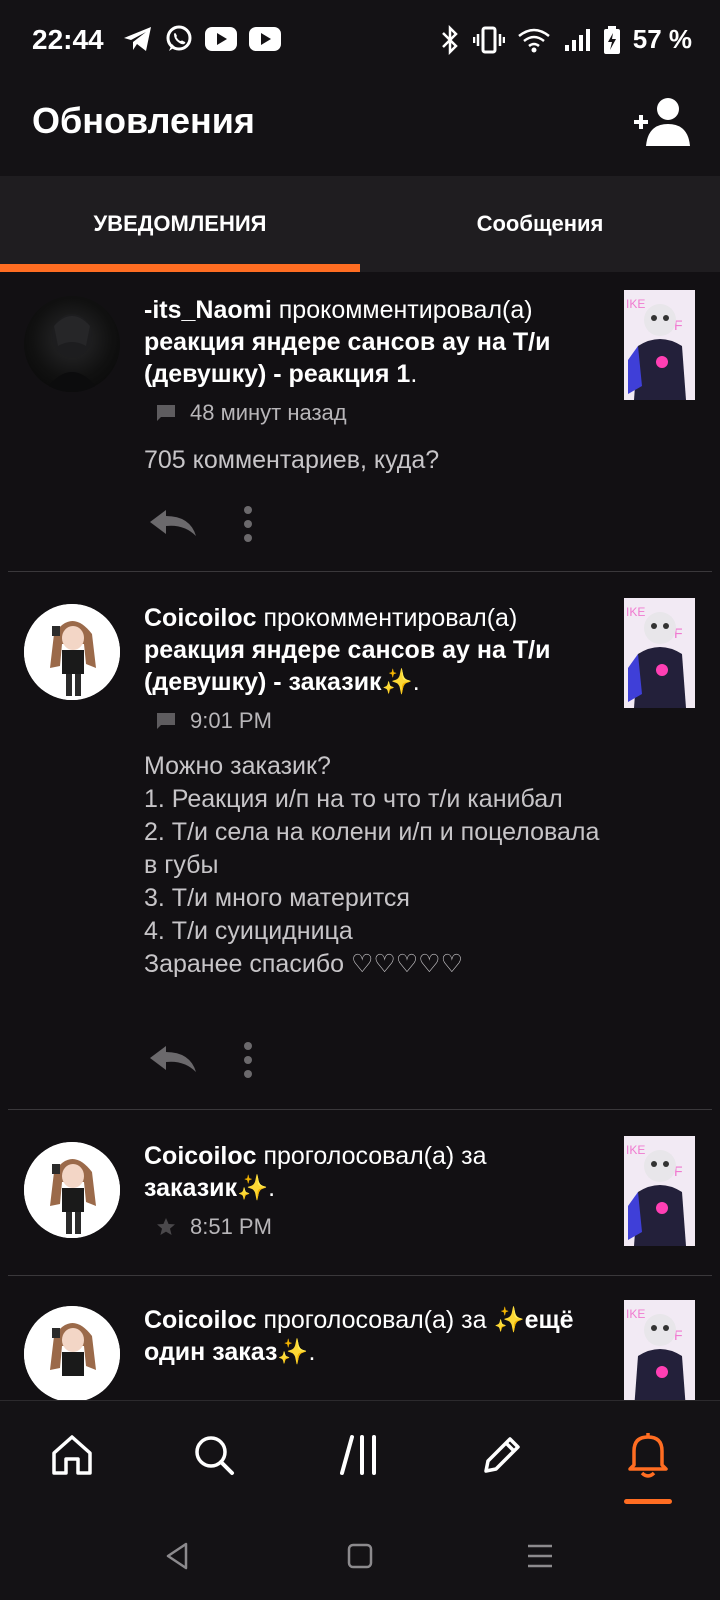 This screenshot has height=1600, width=720. I want to click on user-name: -its_Naomi, so click(208, 310).